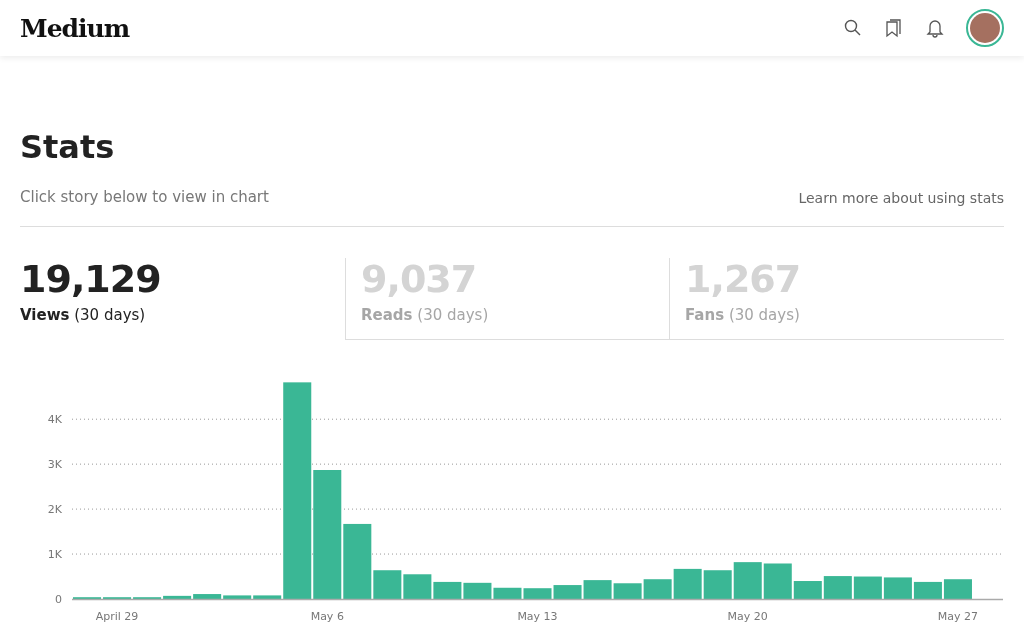 This screenshot has height=643, width=1024. I want to click on axis-label: 0, so click(58, 599).